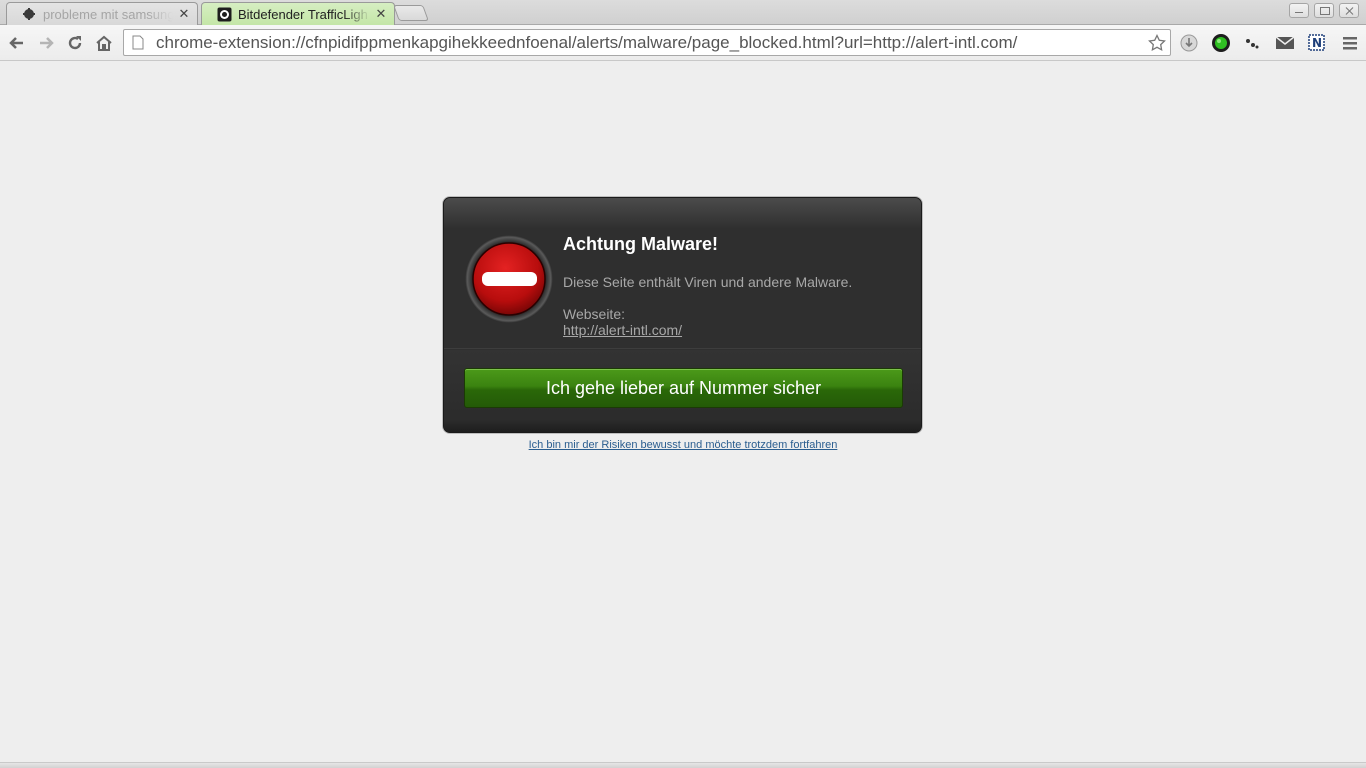  What do you see at coordinates (683, 388) in the screenshot?
I see `go-back-safe-button: Ich gehe lieber auf Nummer sicher` at bounding box center [683, 388].